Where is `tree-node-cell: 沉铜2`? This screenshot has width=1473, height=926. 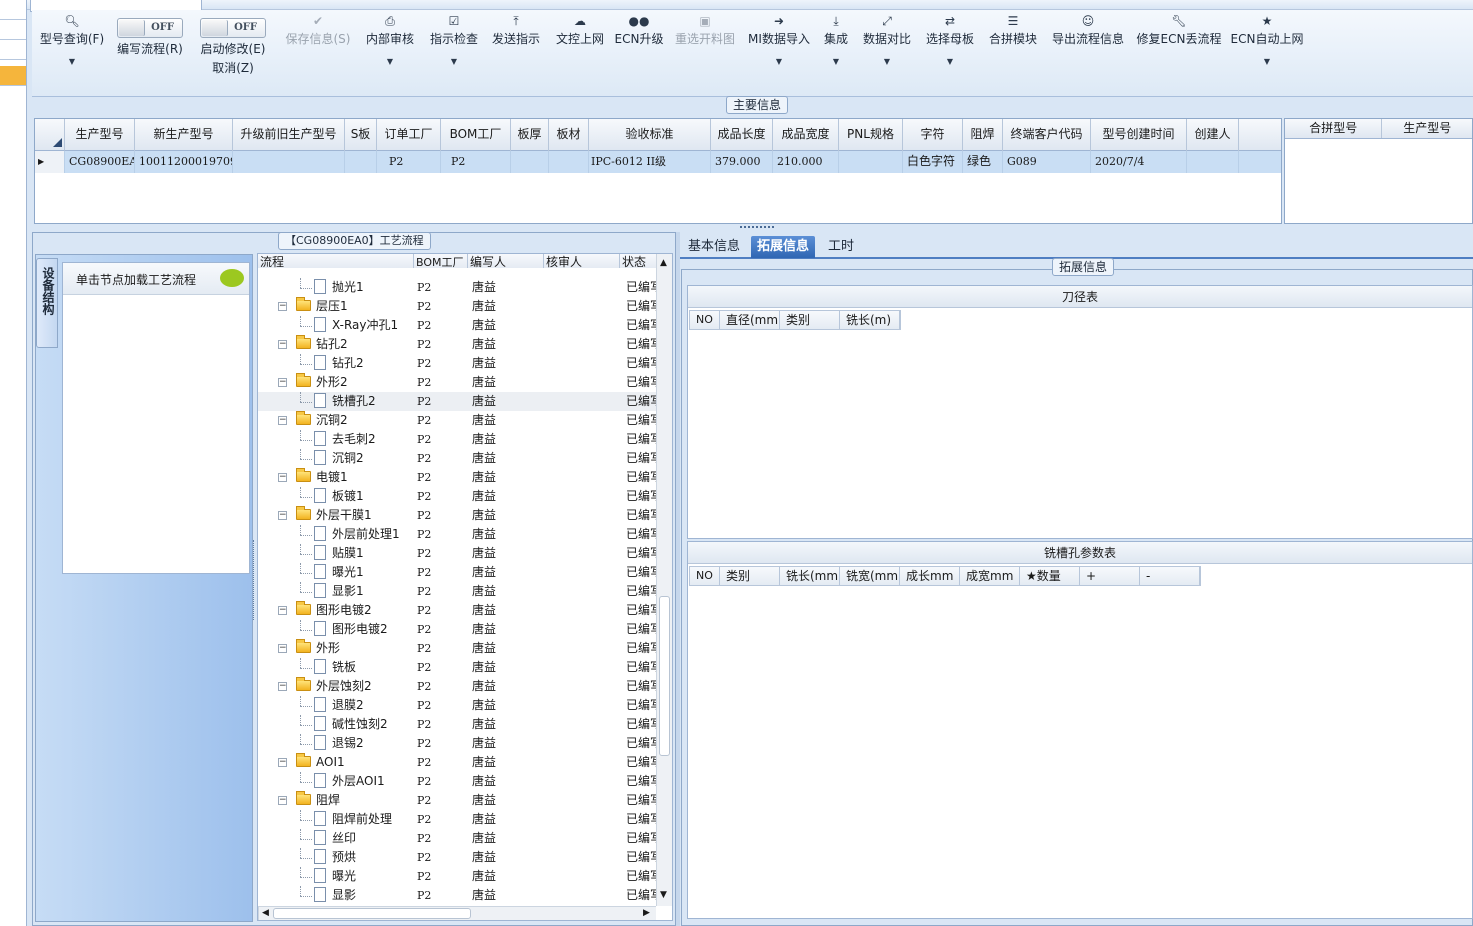 tree-node-cell: 沉铜2 is located at coordinates (336, 458).